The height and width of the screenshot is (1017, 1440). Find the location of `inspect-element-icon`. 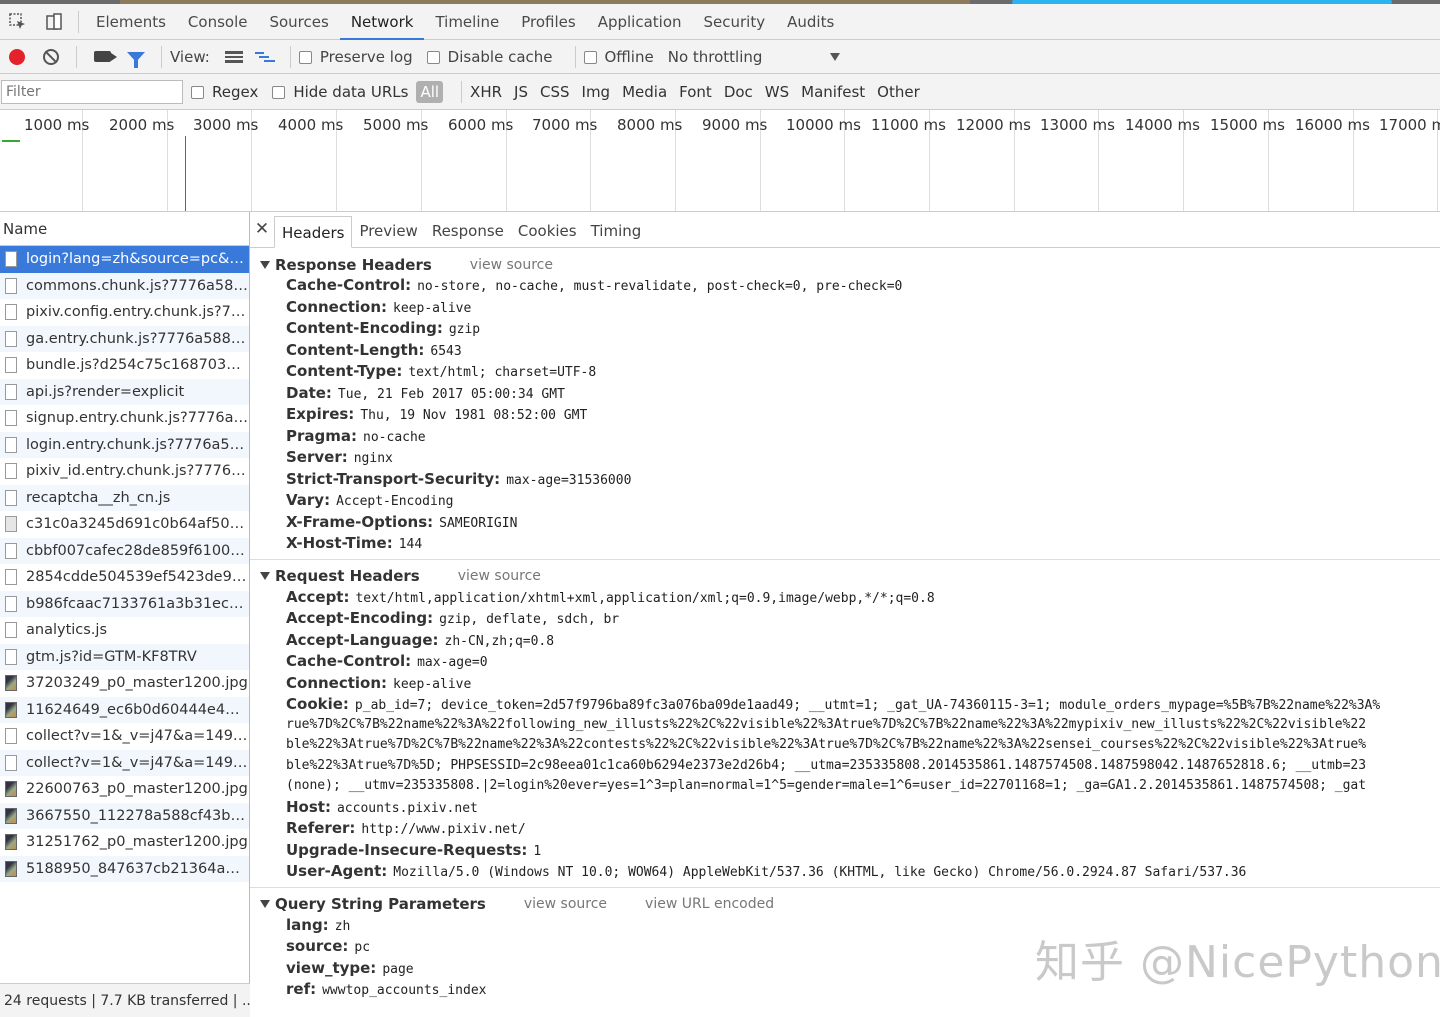

inspect-element-icon is located at coordinates (18, 22).